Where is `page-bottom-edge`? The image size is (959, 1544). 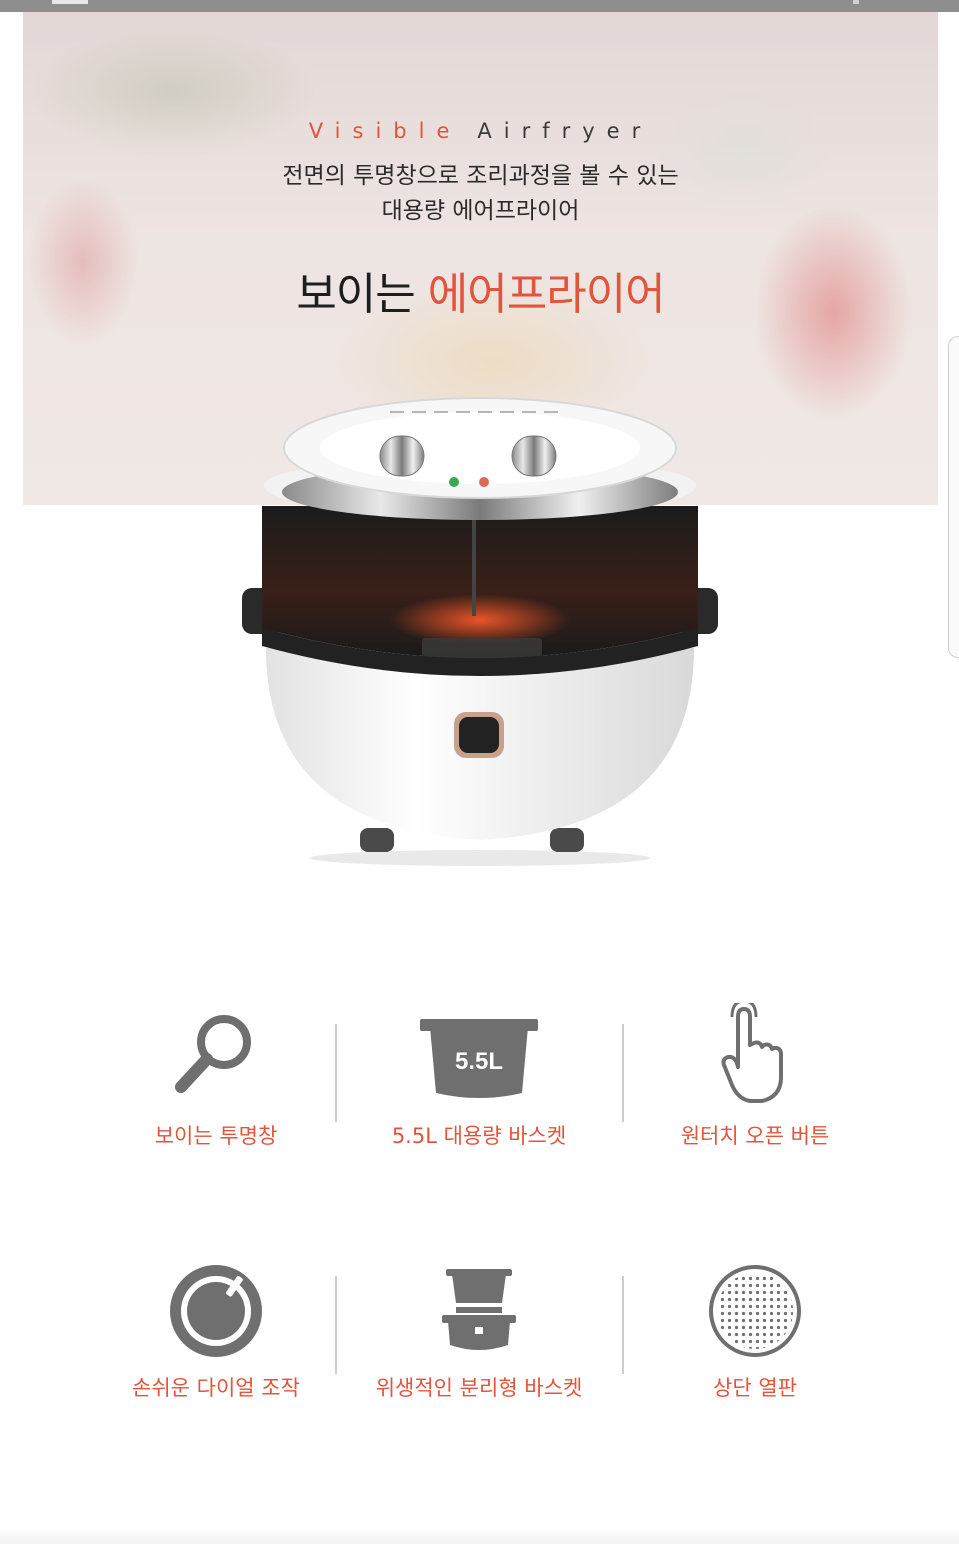 page-bottom-edge is located at coordinates (479, 1536).